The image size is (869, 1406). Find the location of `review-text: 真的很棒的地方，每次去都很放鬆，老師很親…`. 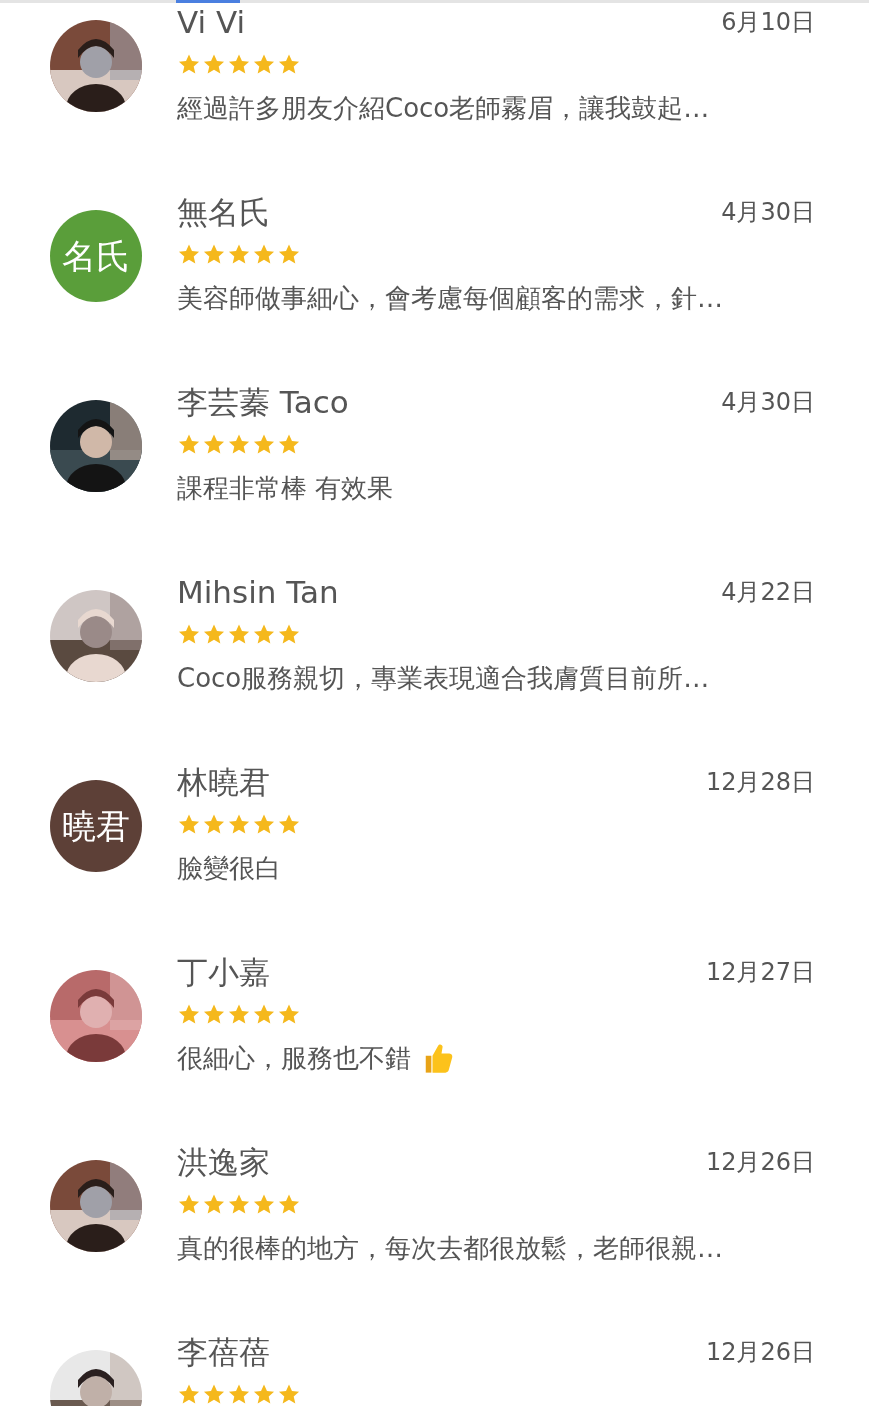

review-text: 真的很棒的地方，每次去都很放鬆，老師很親… is located at coordinates (450, 1248).